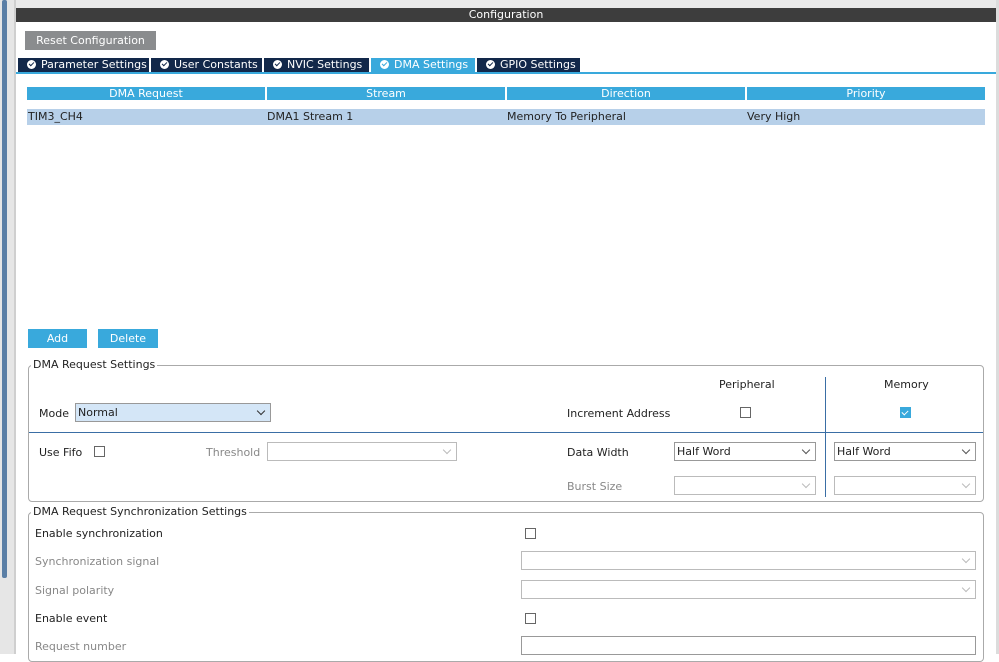 Image resolution: width=999 pixels, height=662 pixels. I want to click on signal-polarity-label: Signal polarity, so click(75, 590).